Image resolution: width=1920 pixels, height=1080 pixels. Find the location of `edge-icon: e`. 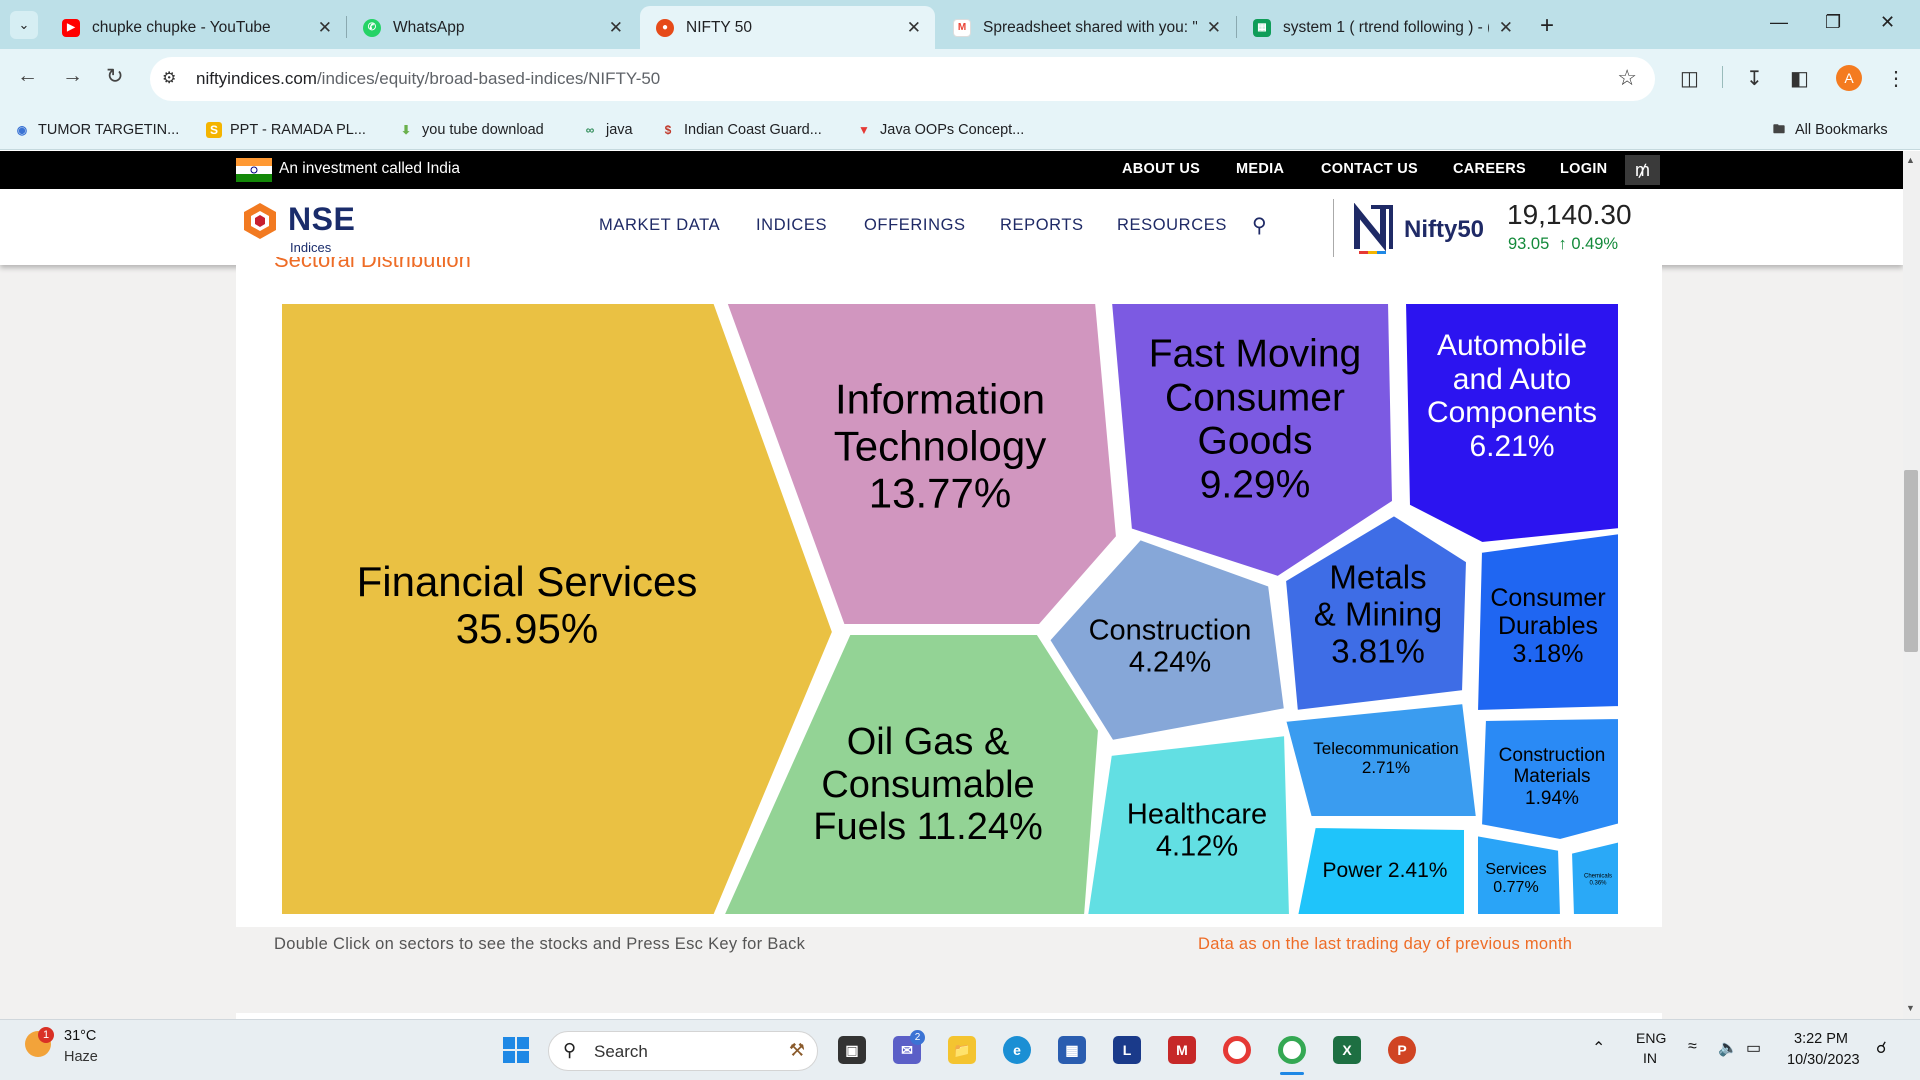

edge-icon: e is located at coordinates (1017, 1050).